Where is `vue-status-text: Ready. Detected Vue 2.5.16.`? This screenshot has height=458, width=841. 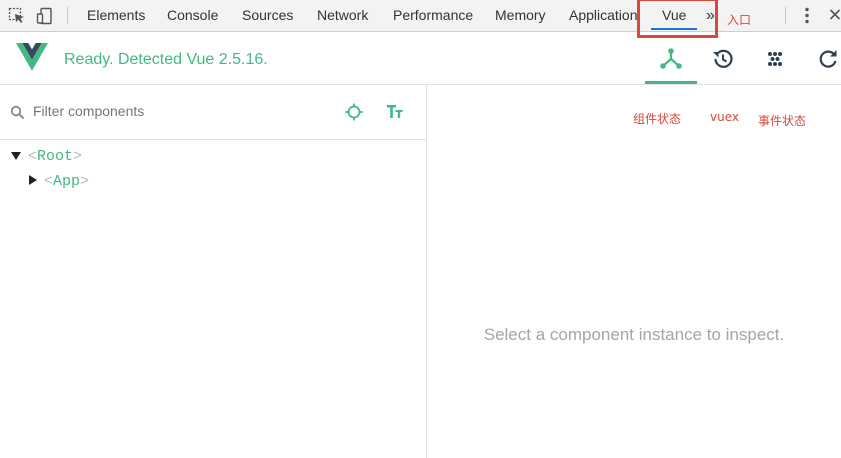
vue-status-text: Ready. Detected Vue 2.5.16. is located at coordinates (166, 59).